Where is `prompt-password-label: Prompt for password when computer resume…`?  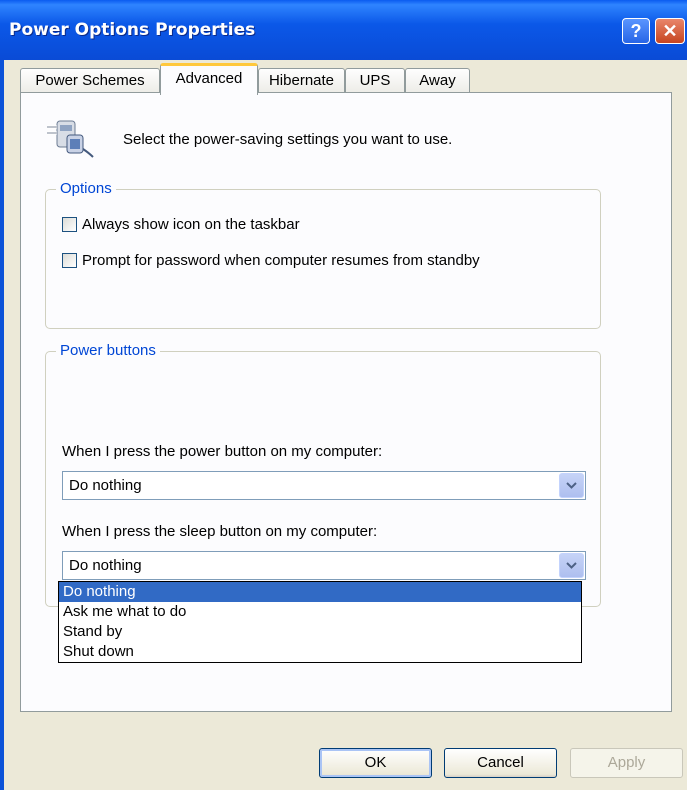
prompt-password-label: Prompt for password when computer resume… is located at coordinates (281, 260).